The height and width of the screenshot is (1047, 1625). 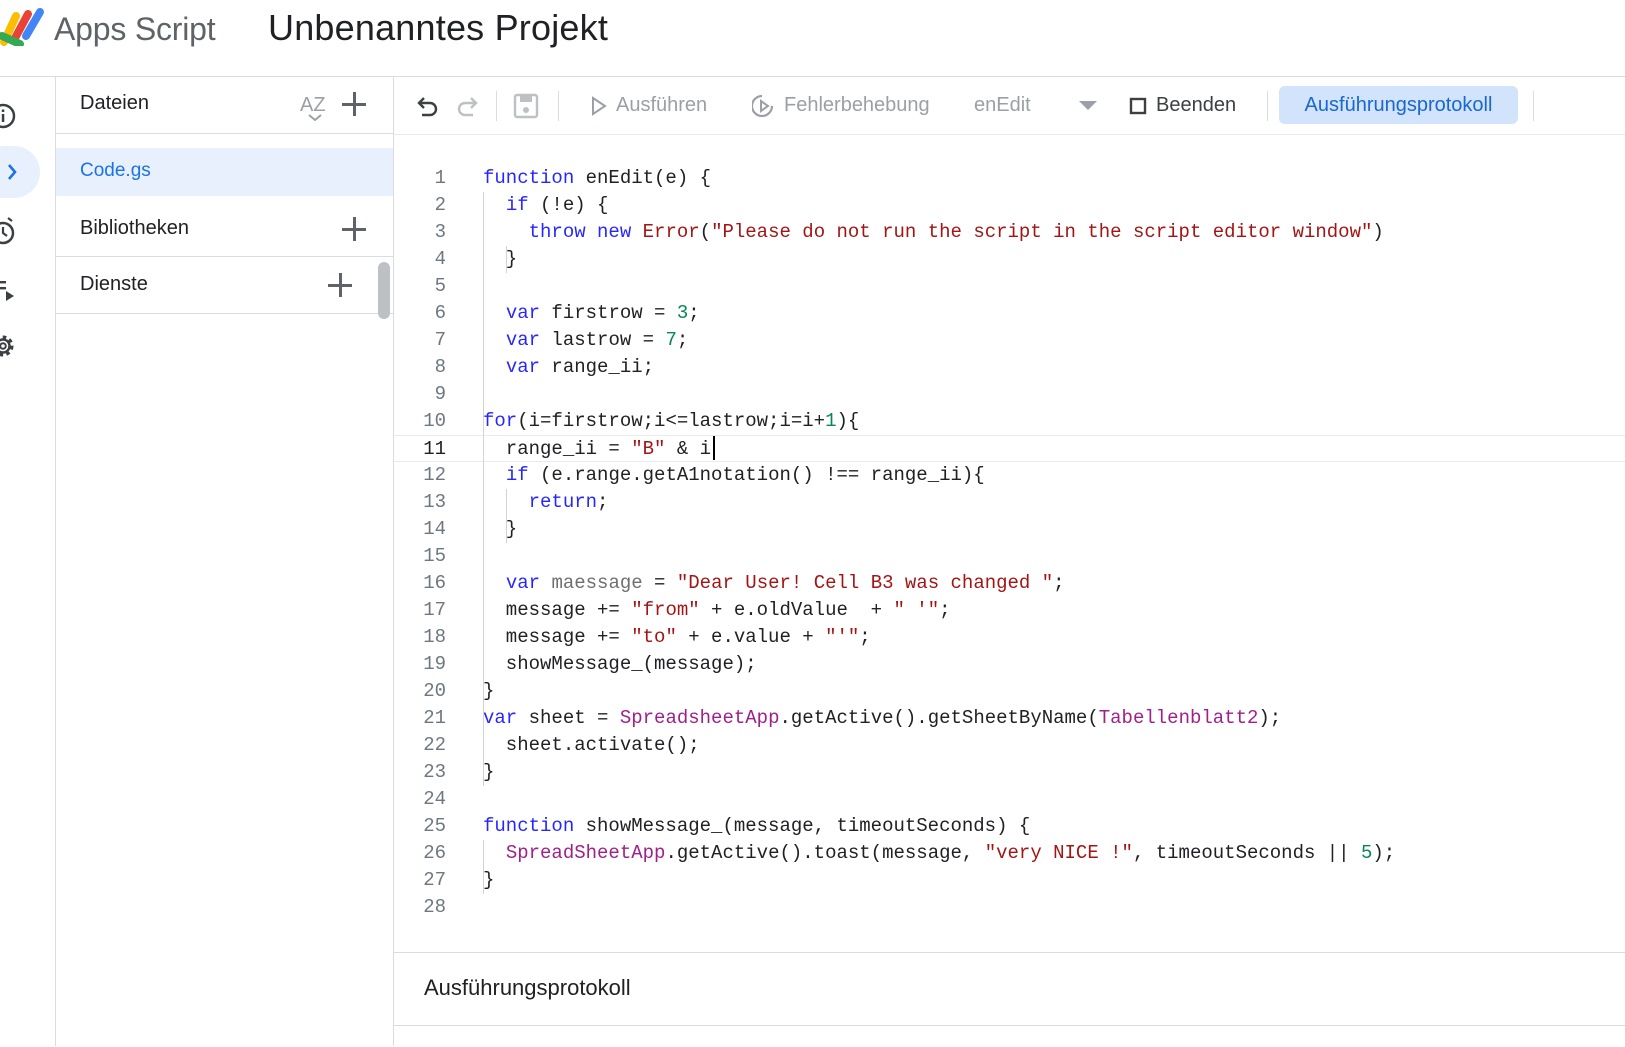 What do you see at coordinates (1182, 105) in the screenshot?
I see `stop-button: Beenden` at bounding box center [1182, 105].